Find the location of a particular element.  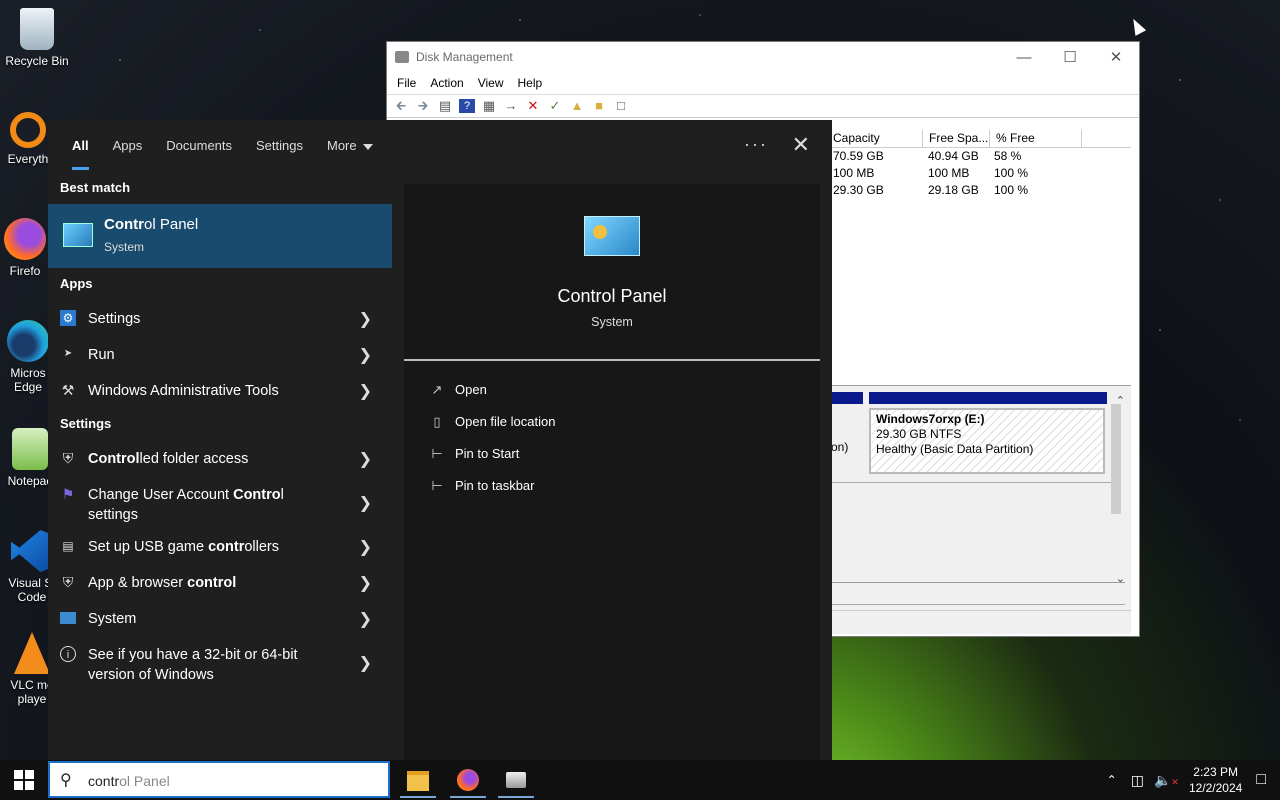

result-change-uac-settings: ⚑ Change User Account Control settings ❯ is located at coordinates (220, 502).